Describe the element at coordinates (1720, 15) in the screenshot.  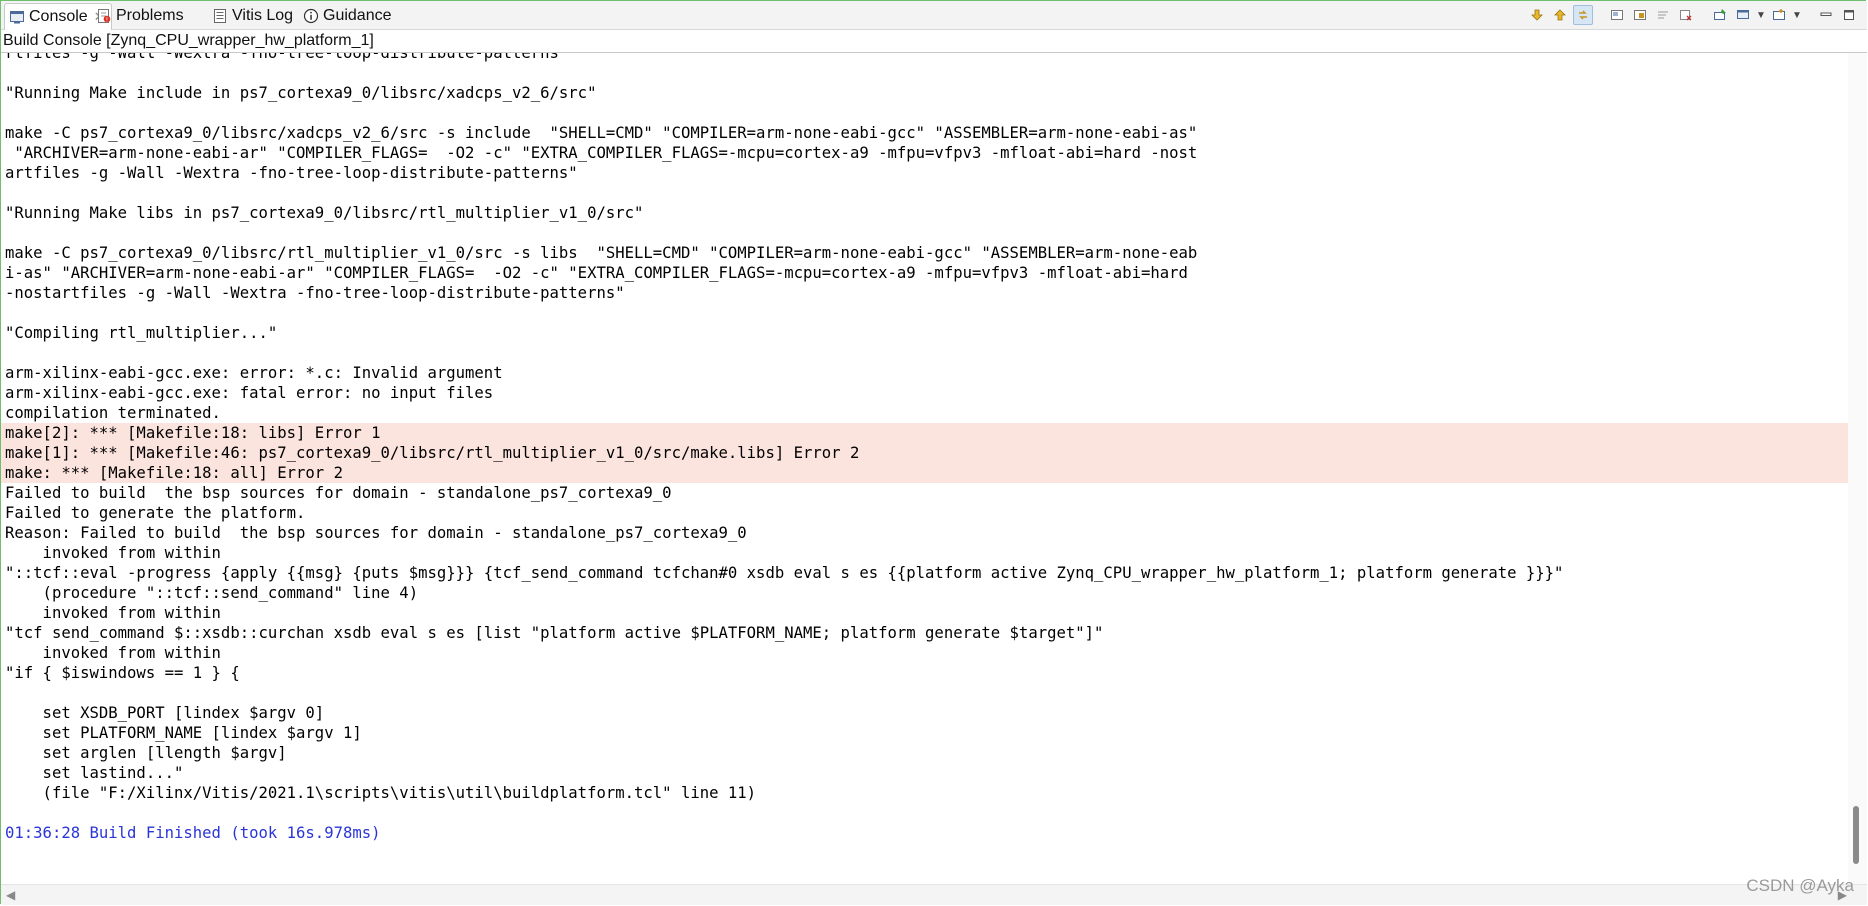
I see `pin-console-icon` at that location.